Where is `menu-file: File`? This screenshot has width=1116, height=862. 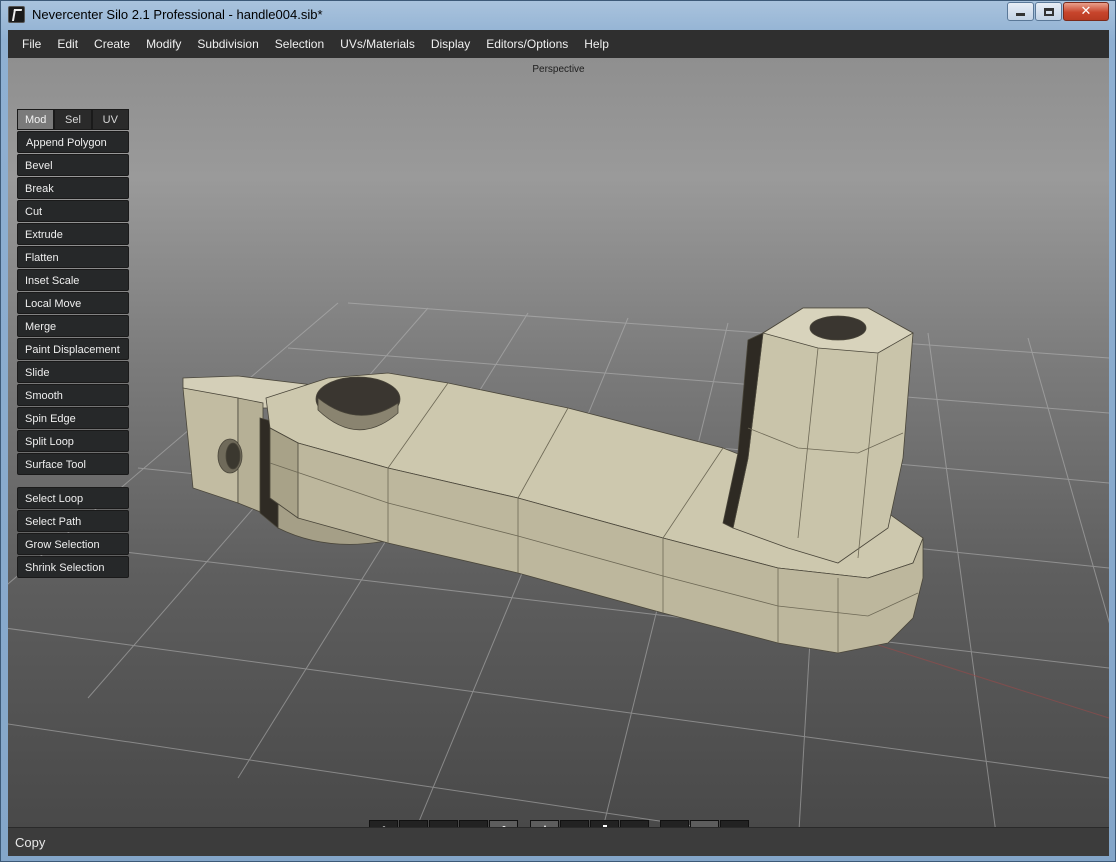 menu-file: File is located at coordinates (31, 44).